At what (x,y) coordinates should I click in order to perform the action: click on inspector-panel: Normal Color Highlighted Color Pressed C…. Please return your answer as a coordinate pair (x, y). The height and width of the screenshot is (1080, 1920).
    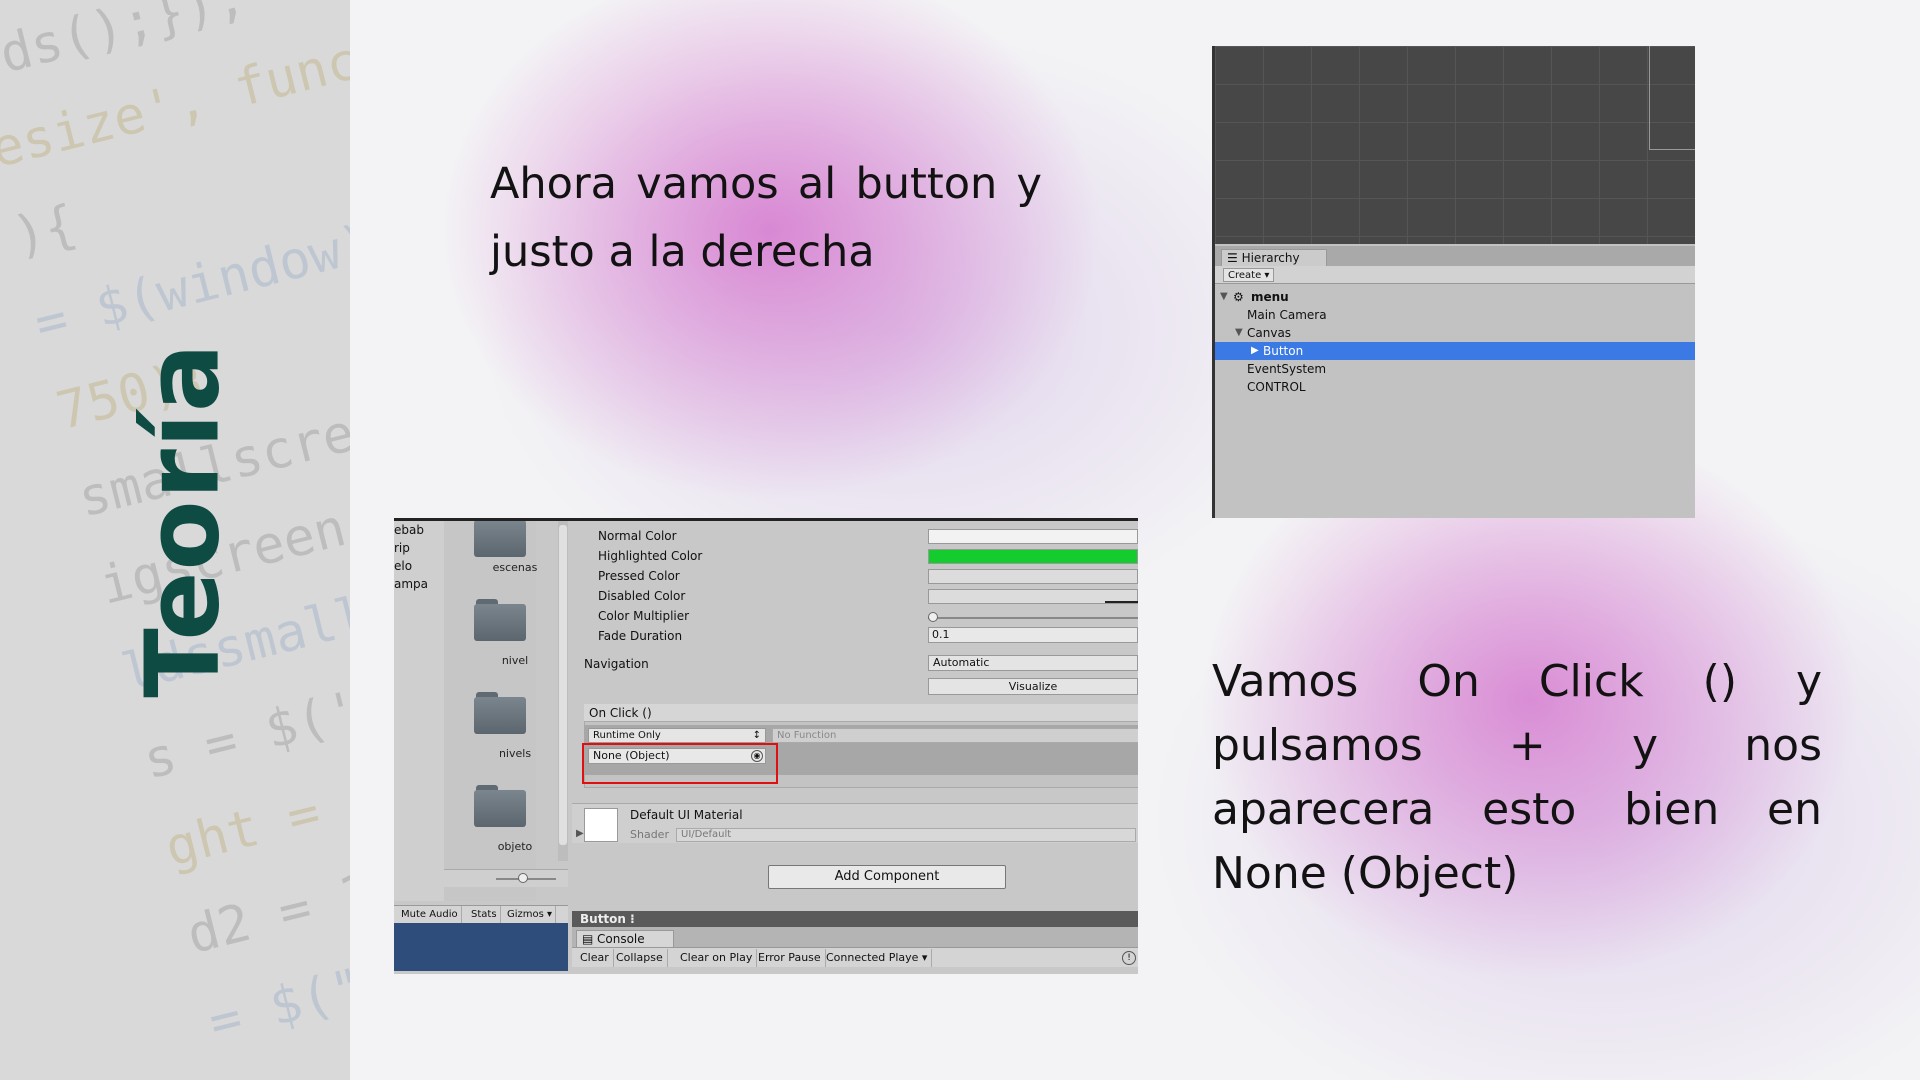
    Looking at the image, I should click on (855, 721).